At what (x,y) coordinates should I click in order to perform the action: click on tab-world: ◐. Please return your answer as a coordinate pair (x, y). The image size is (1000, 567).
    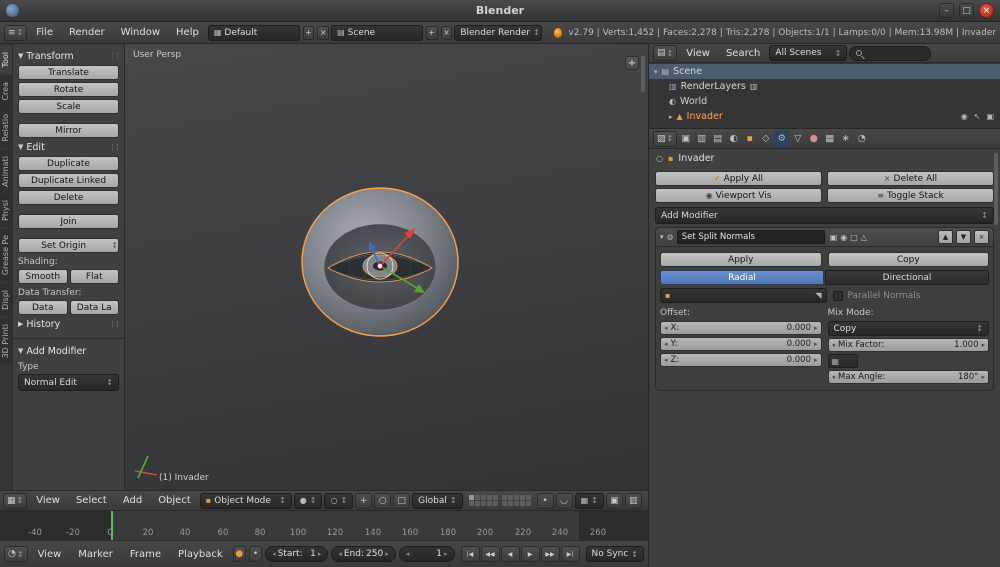
    Looking at the image, I should click on (733, 138).